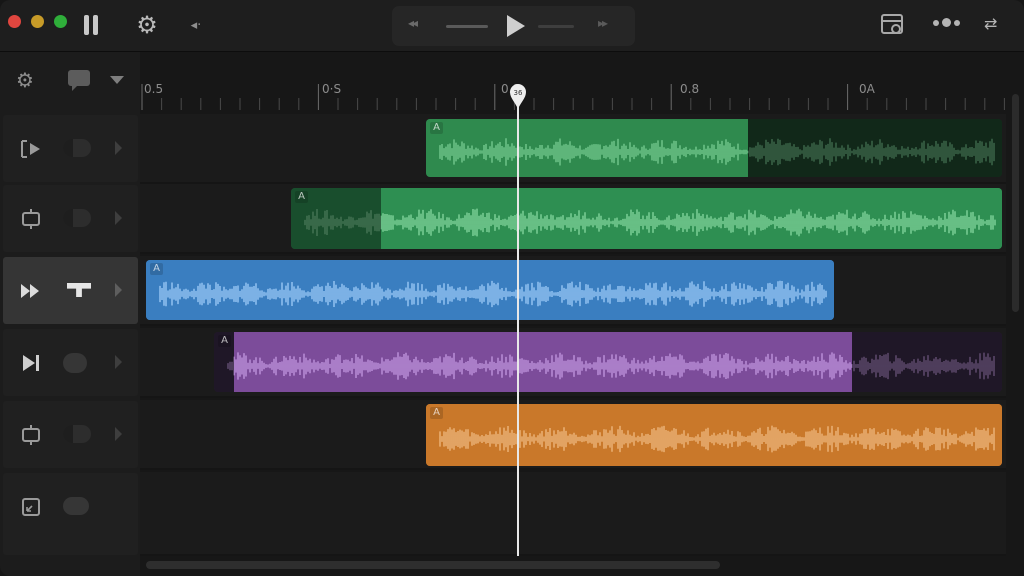 The image size is (1024, 576). Describe the element at coordinates (37, 21) in the screenshot. I see `minimize-window-button` at that location.